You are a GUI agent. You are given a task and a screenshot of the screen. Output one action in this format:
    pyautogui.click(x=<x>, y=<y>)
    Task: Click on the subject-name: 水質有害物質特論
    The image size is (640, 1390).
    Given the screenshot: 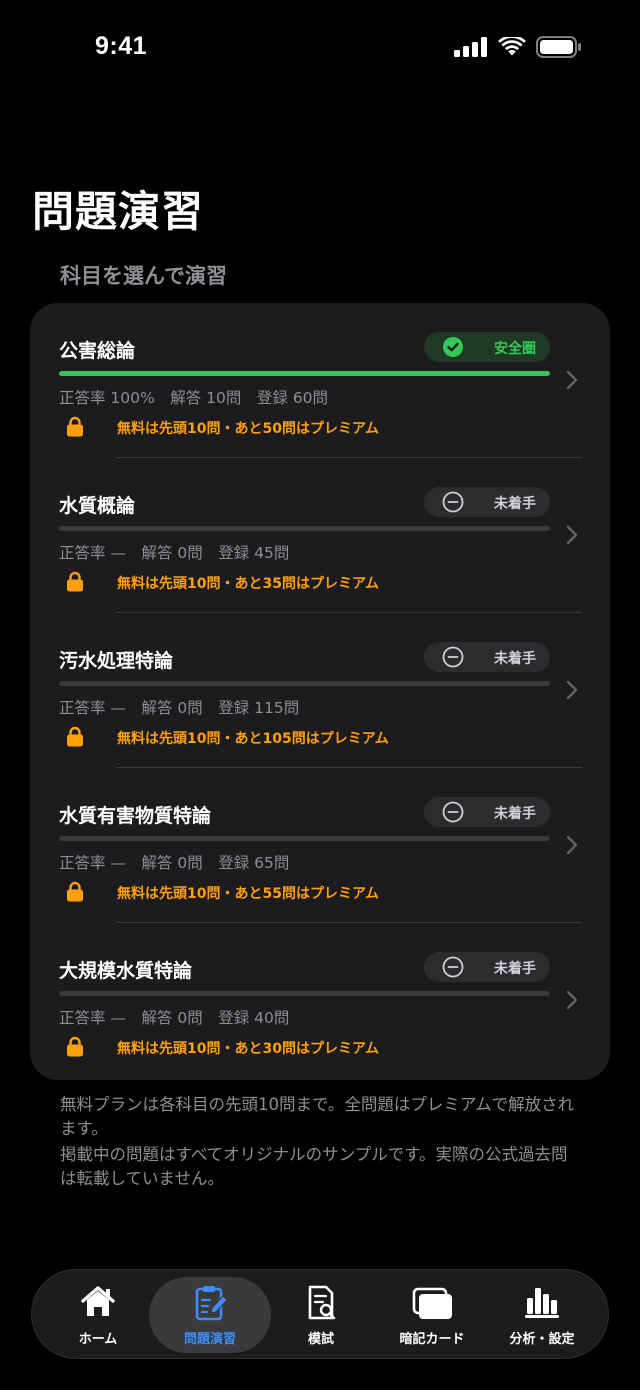 What is the action you would take?
    pyautogui.click(x=135, y=816)
    